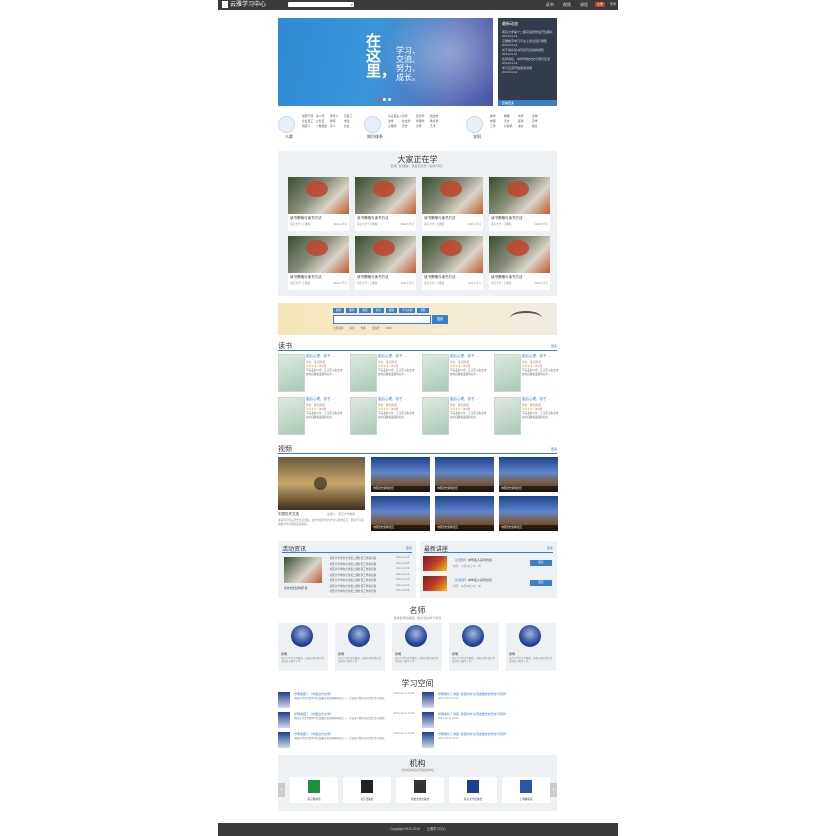  What do you see at coordinates (389, 328) in the screenshot?
I see `search-radio-option: ISBN` at bounding box center [389, 328].